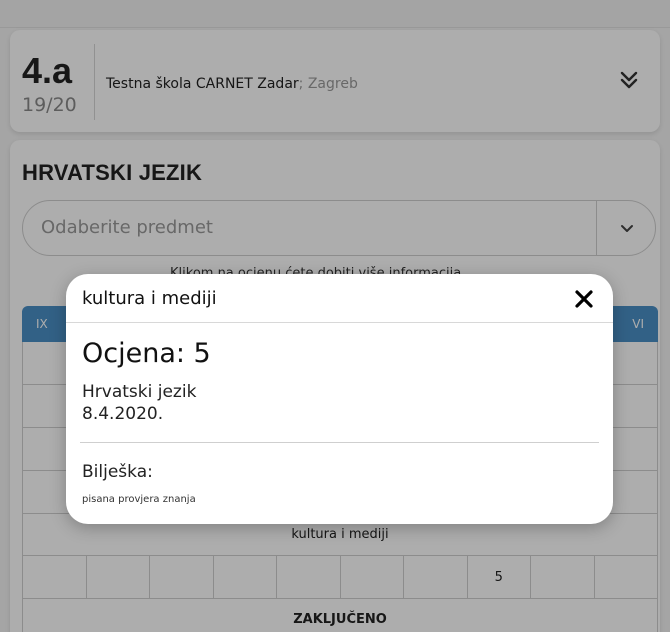 Image resolution: width=670 pixels, height=632 pixels. I want to click on modal-title: kultura i mediji, so click(149, 298).